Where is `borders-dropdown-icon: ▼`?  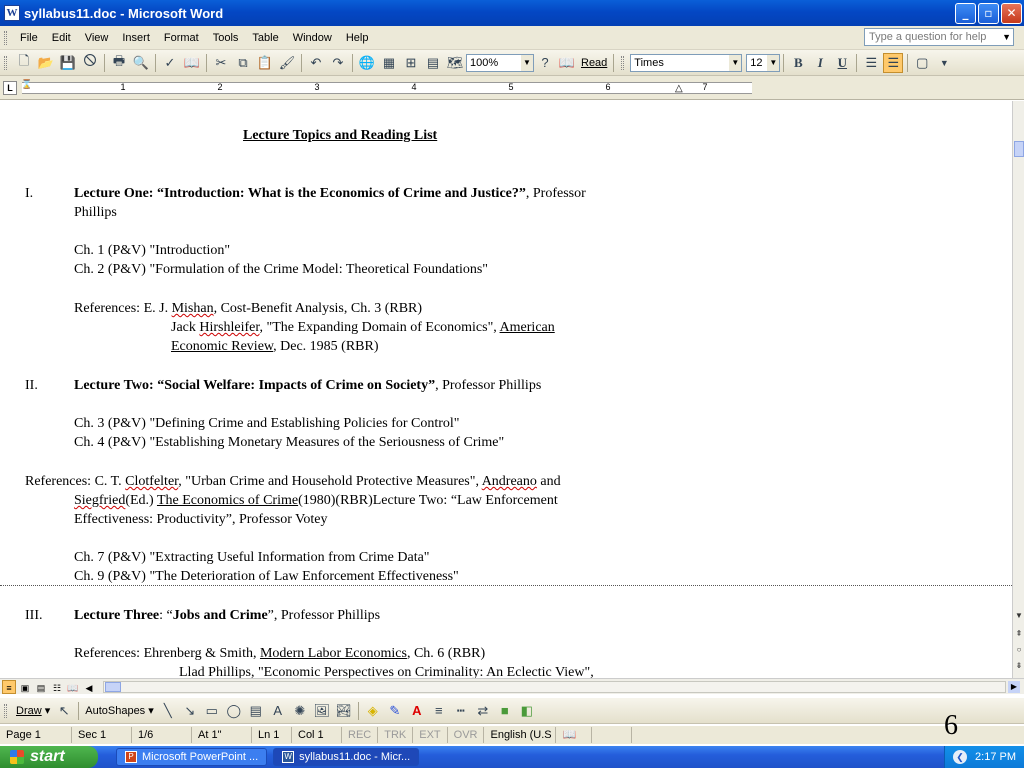 borders-dropdown-icon: ▼ is located at coordinates (944, 63).